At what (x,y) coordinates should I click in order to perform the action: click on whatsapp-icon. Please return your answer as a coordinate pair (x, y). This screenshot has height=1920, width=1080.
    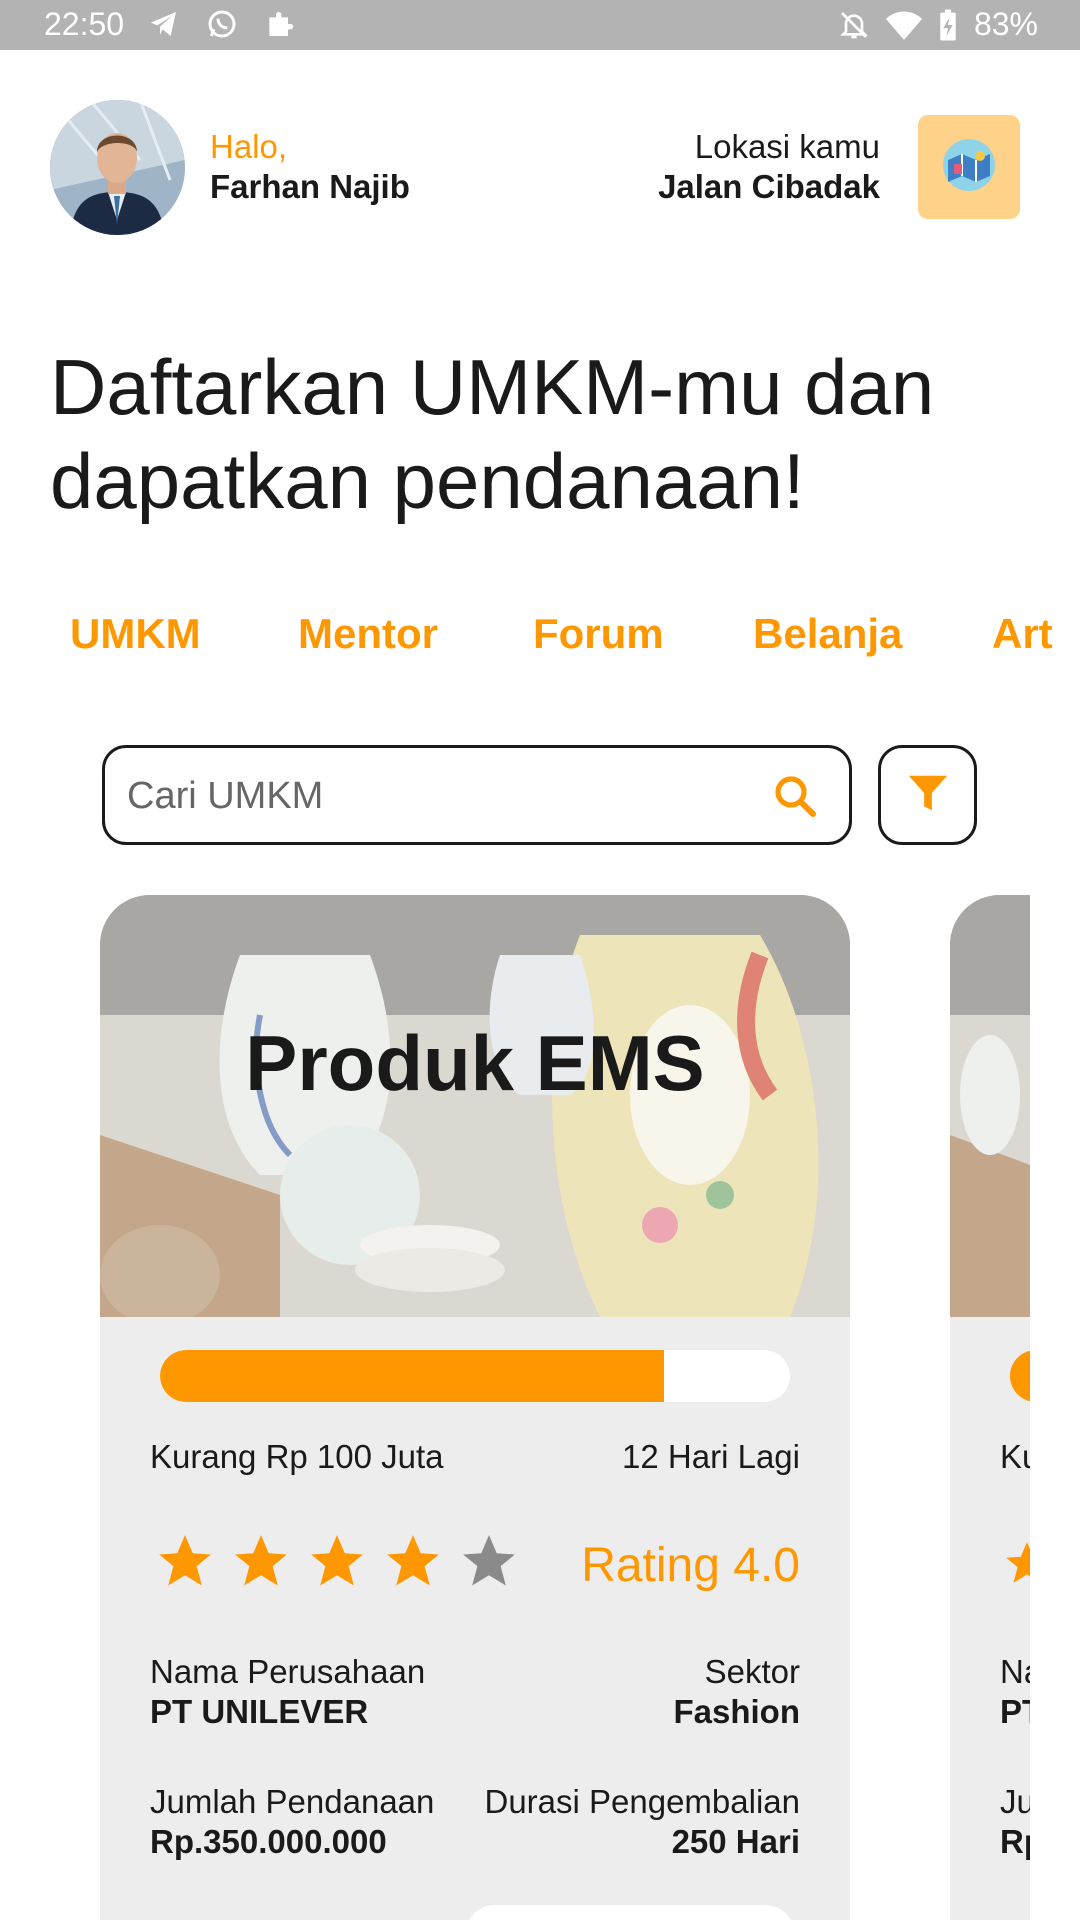
    Looking at the image, I should click on (222, 24).